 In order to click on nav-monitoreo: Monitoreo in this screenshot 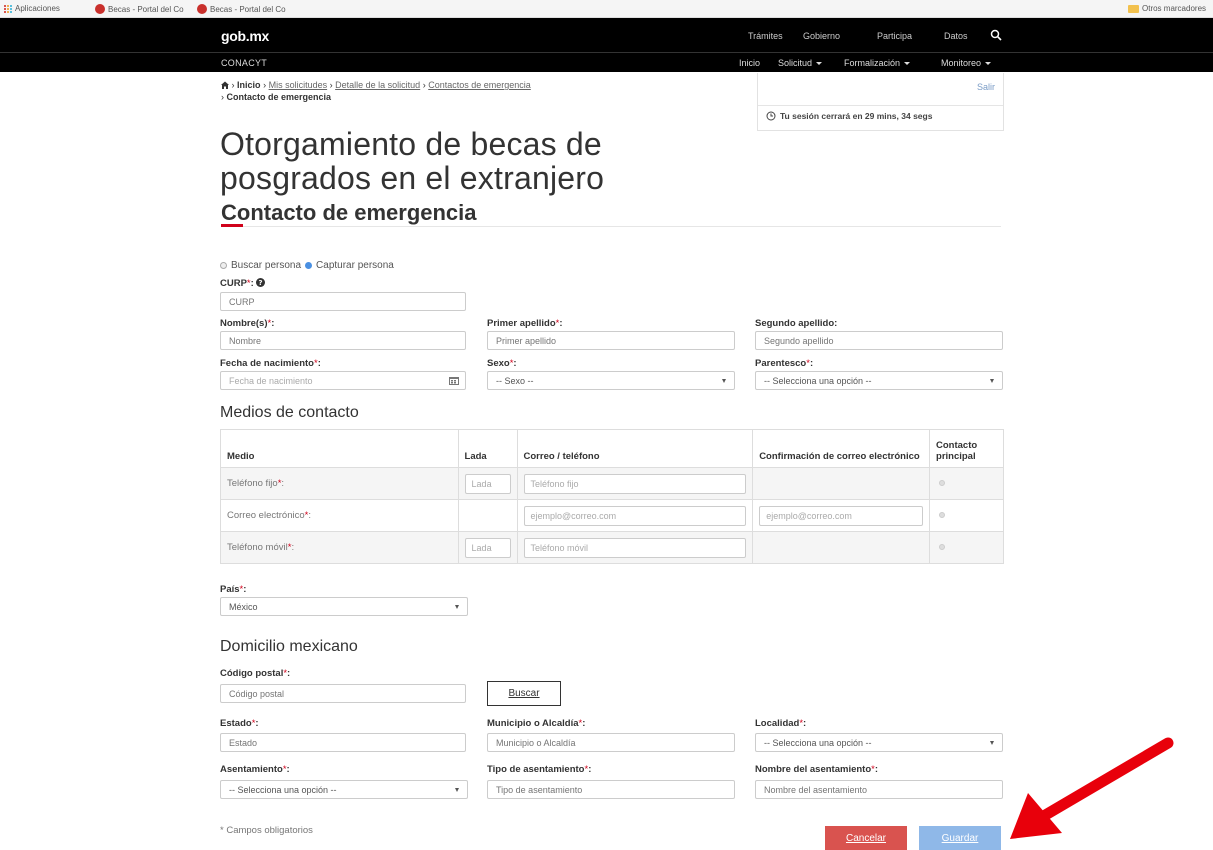, I will do `click(966, 63)`.